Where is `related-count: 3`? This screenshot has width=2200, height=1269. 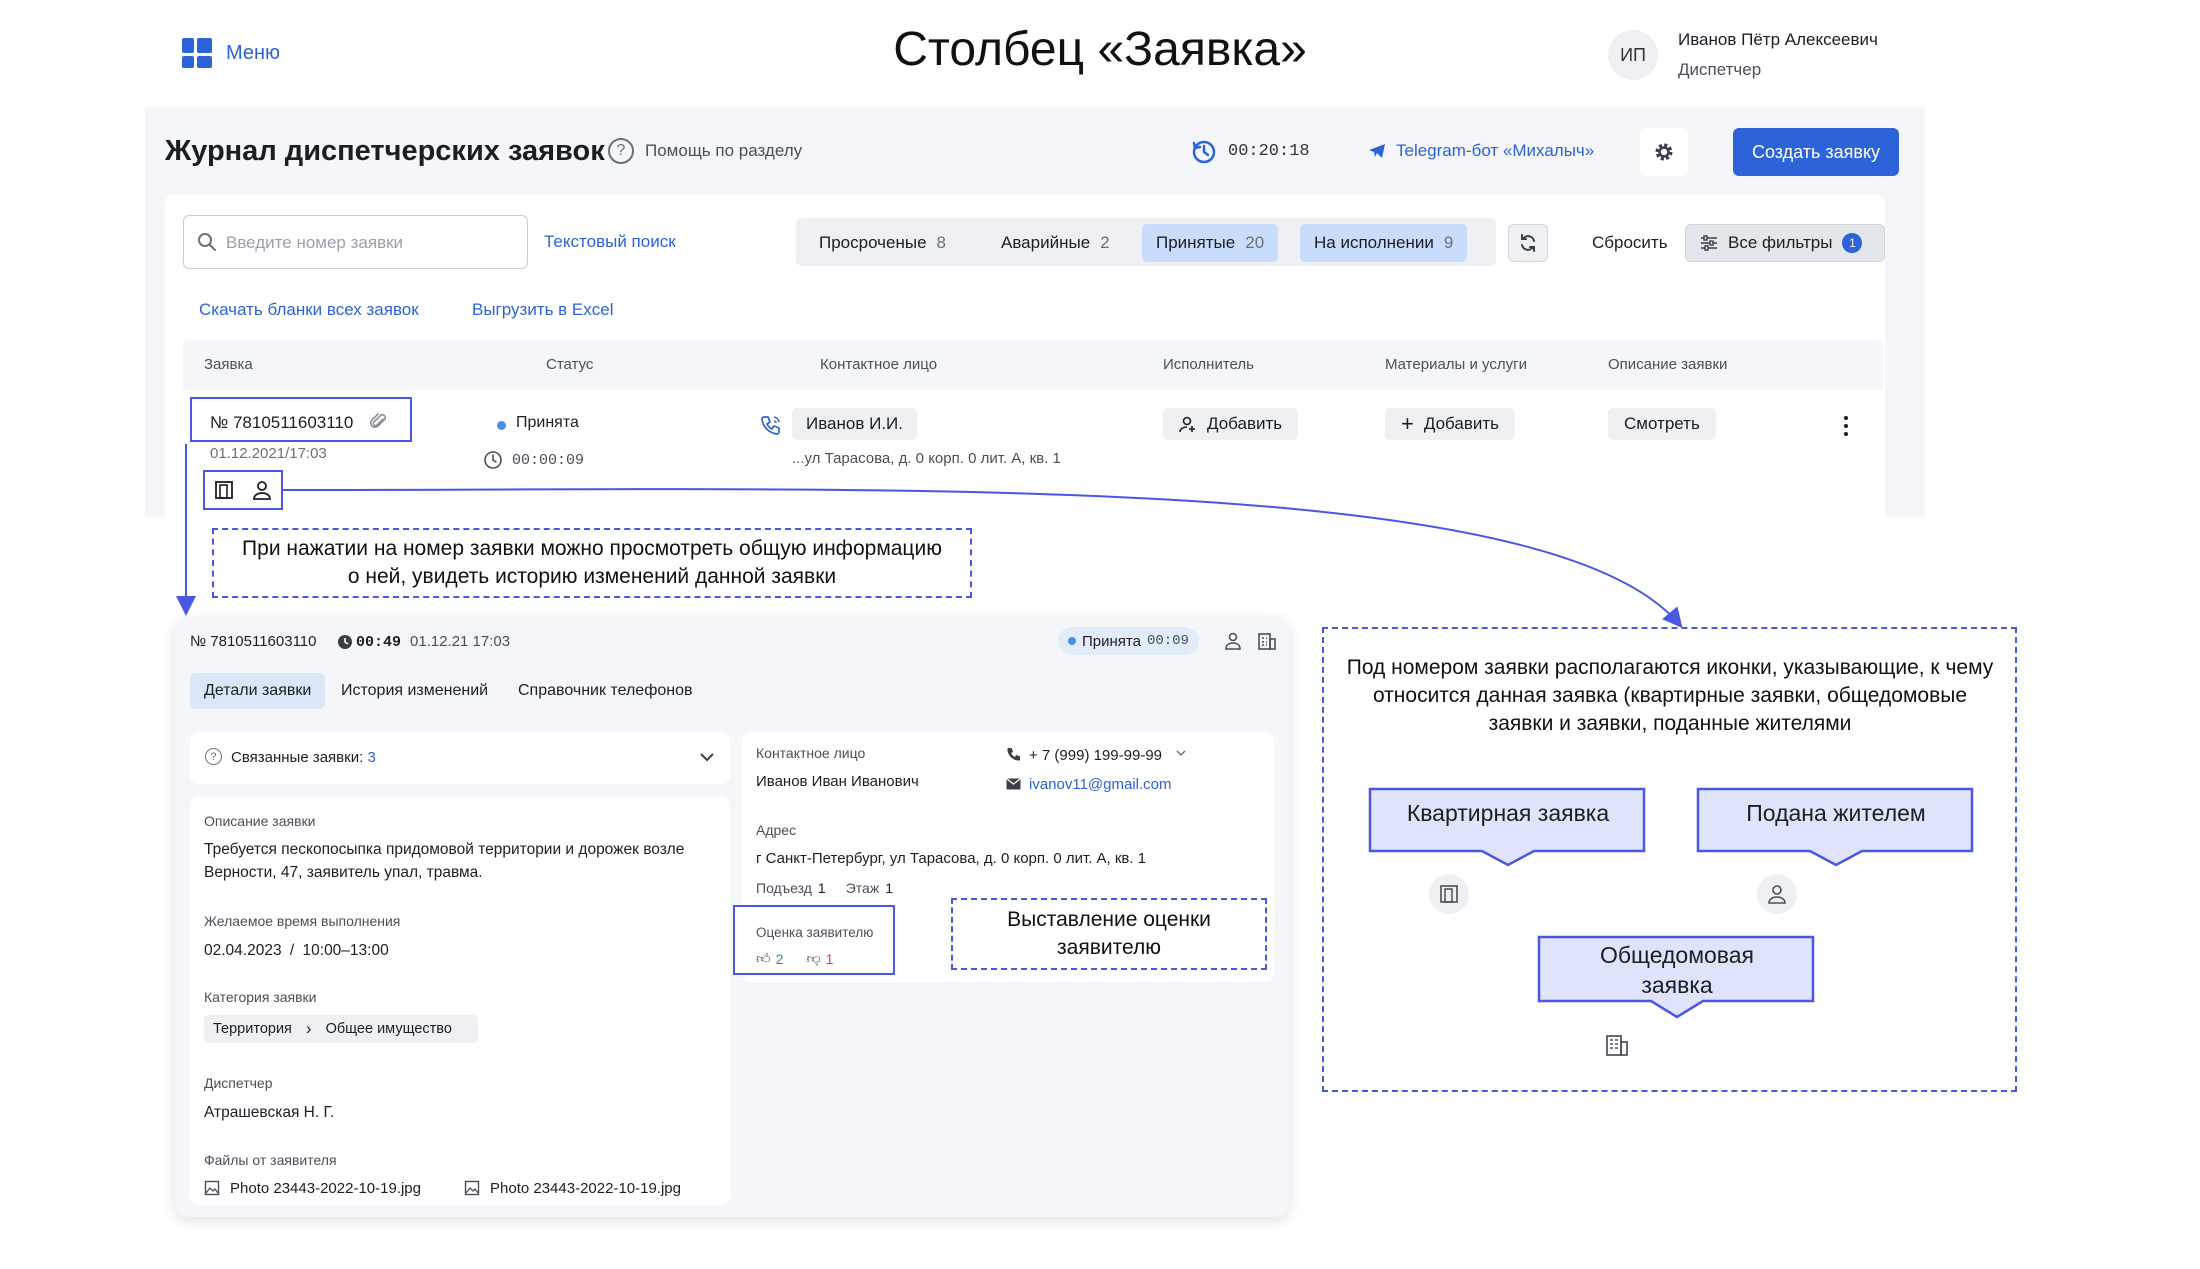 related-count: 3 is located at coordinates (371, 757).